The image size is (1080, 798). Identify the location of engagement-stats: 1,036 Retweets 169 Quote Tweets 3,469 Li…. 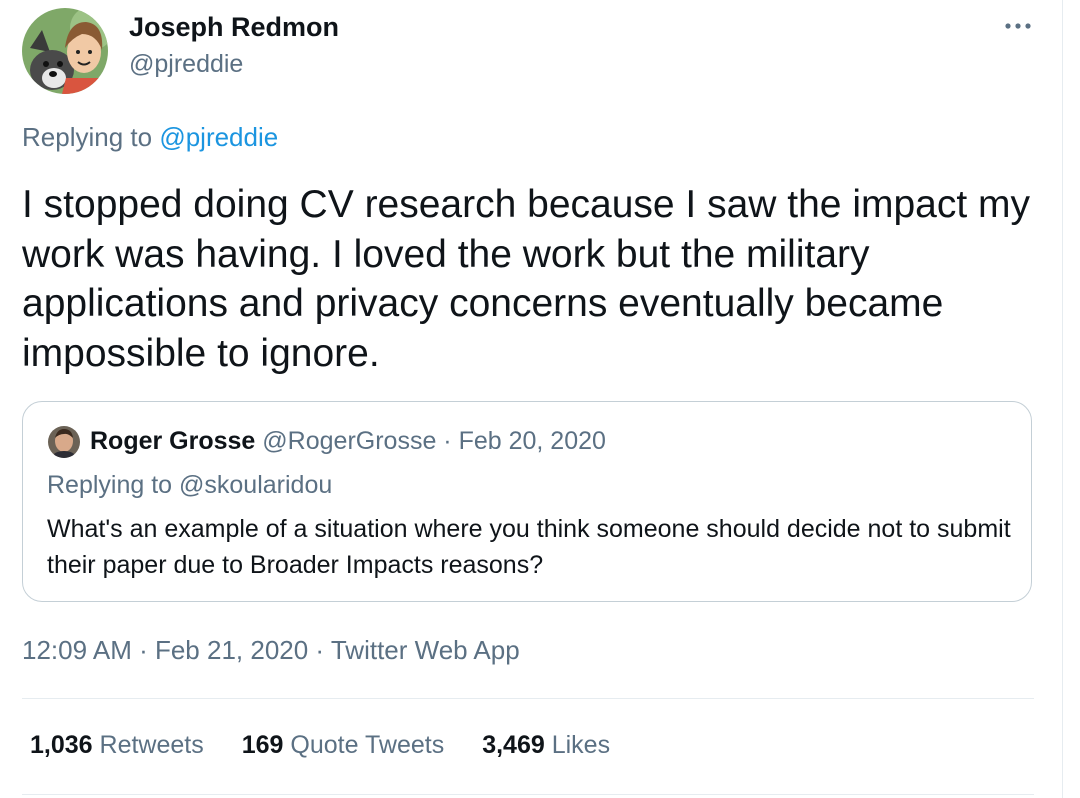
(339, 745).